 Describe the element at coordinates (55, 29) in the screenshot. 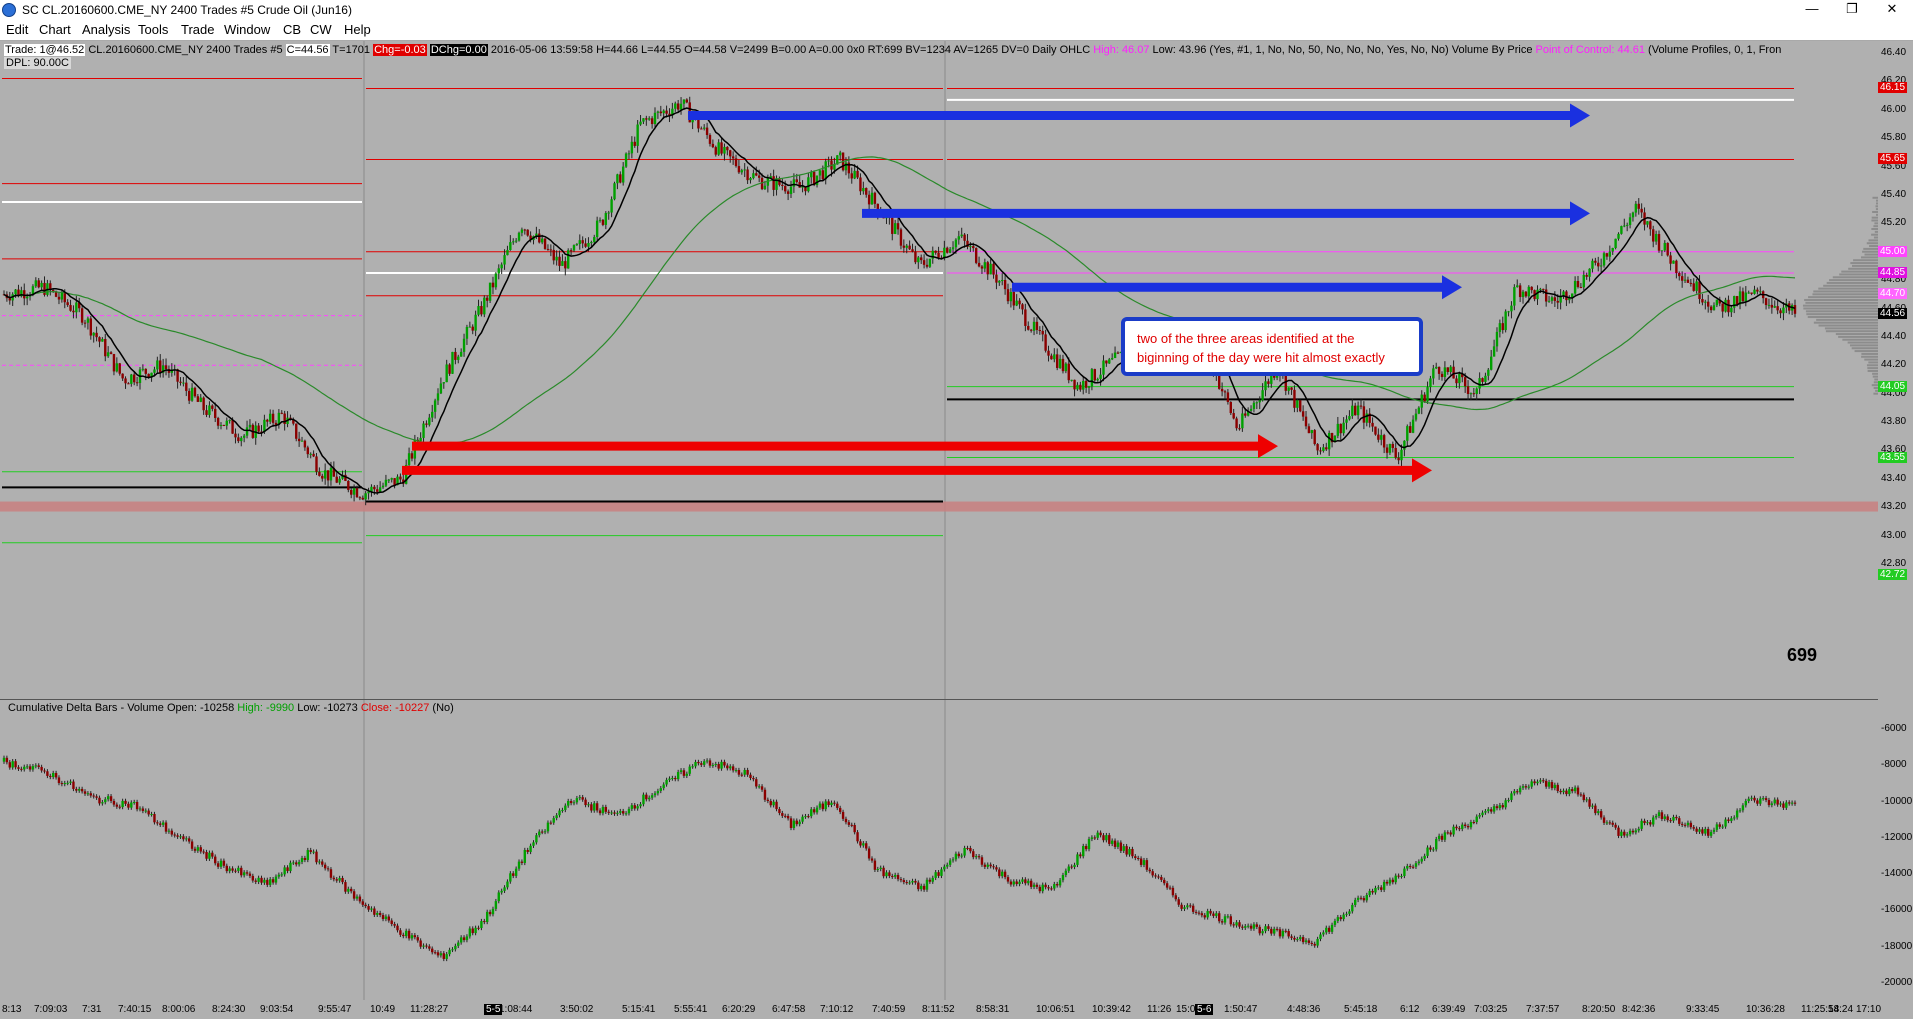

I see `menu-chart: Chart` at that location.